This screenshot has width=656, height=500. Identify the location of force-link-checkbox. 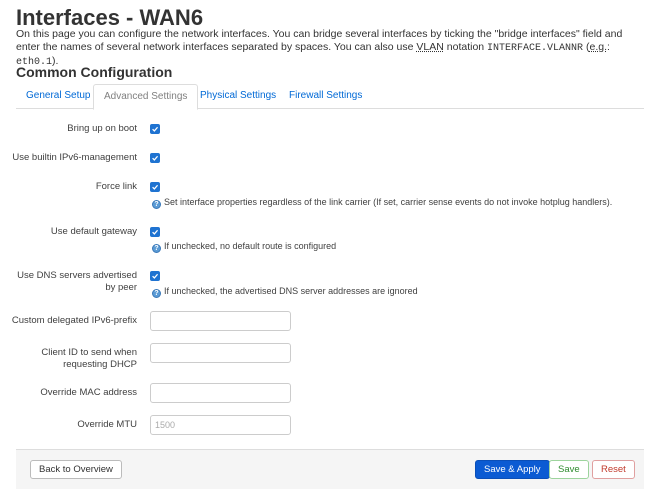
(155, 187).